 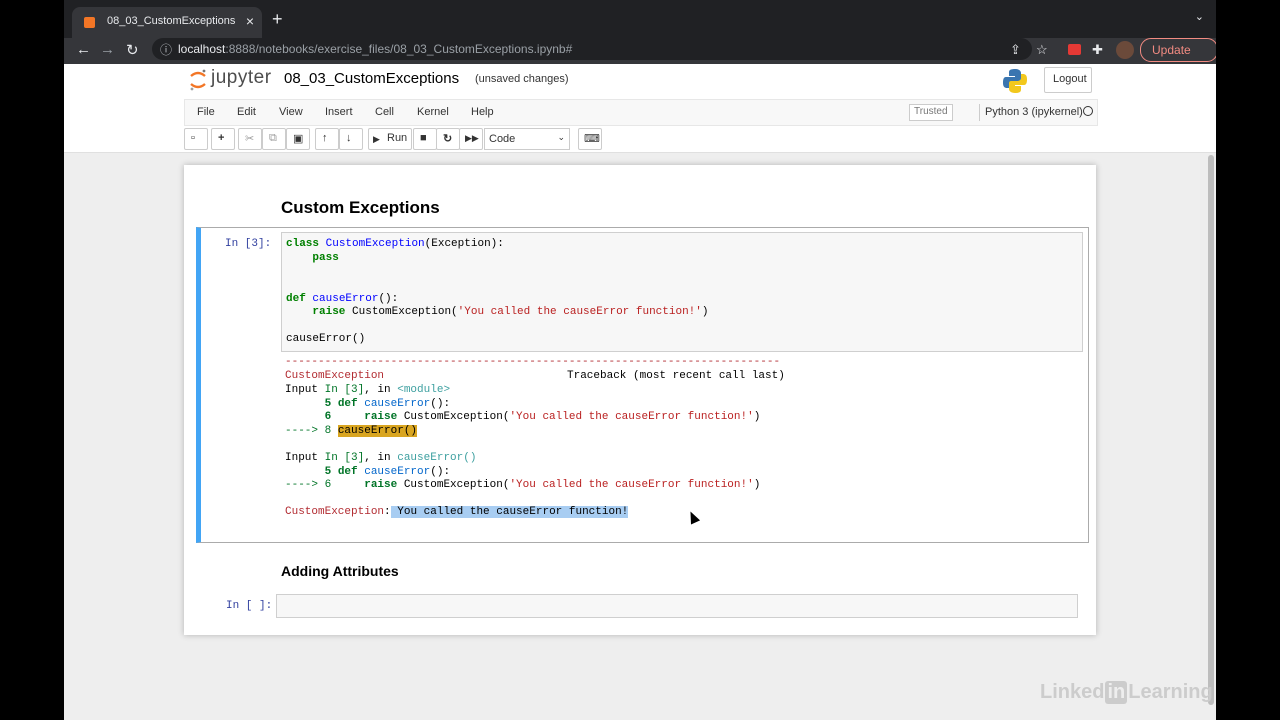 I want to click on plus-icon: +, so click(x=221, y=138).